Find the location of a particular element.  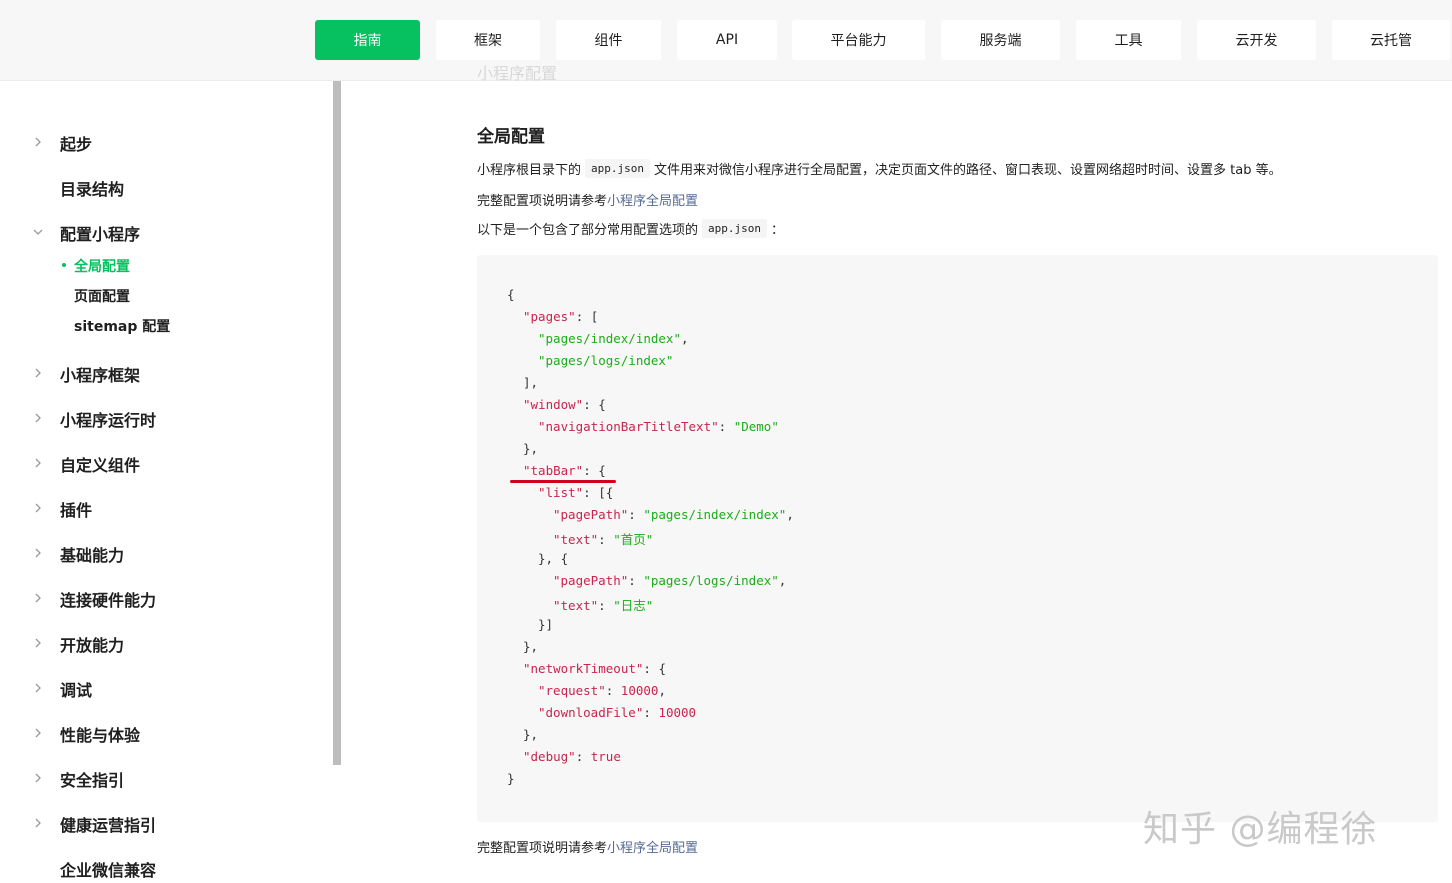

page-heading: 全局配置 is located at coordinates (511, 137).